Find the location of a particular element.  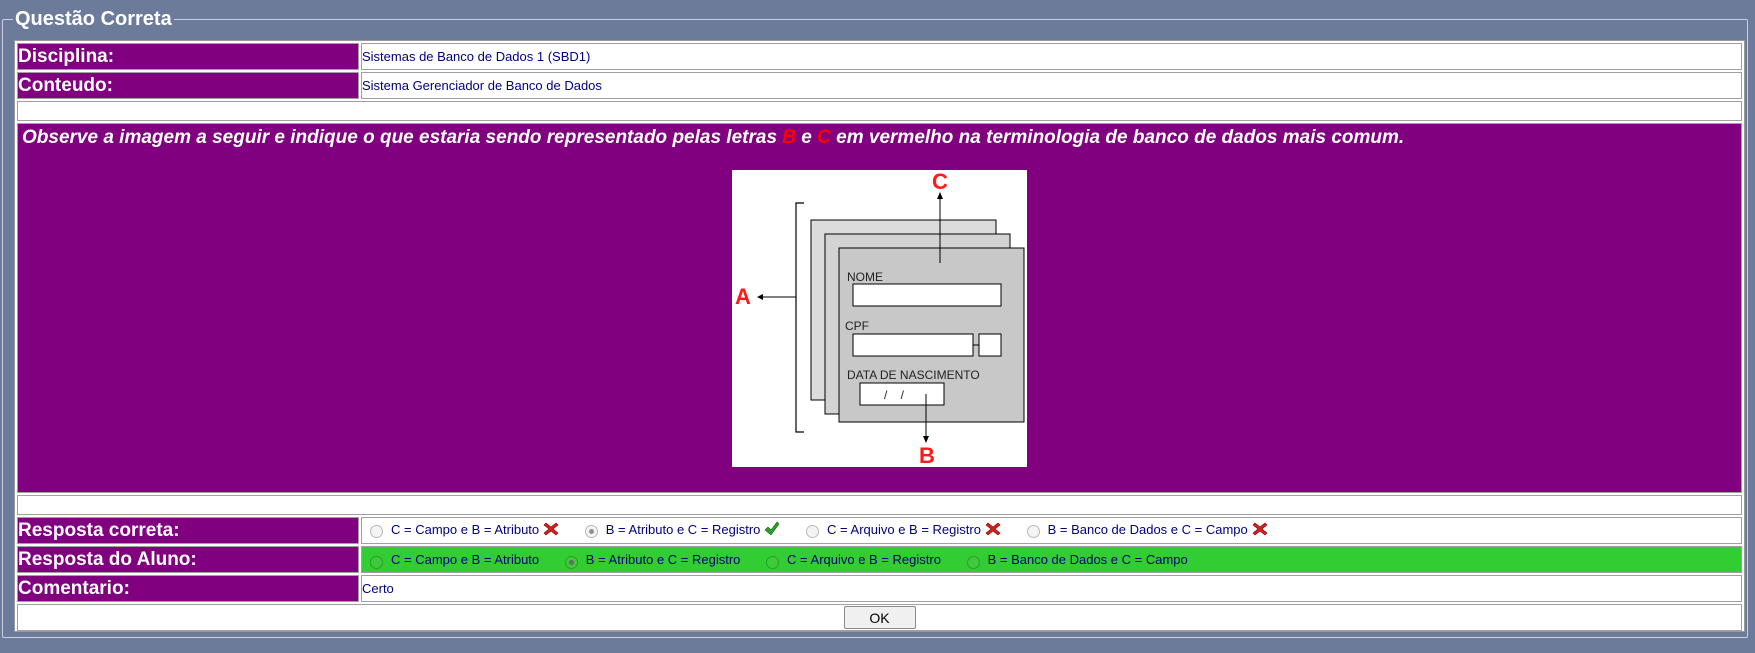

conteudo-label: Conteudo: is located at coordinates (188, 85).